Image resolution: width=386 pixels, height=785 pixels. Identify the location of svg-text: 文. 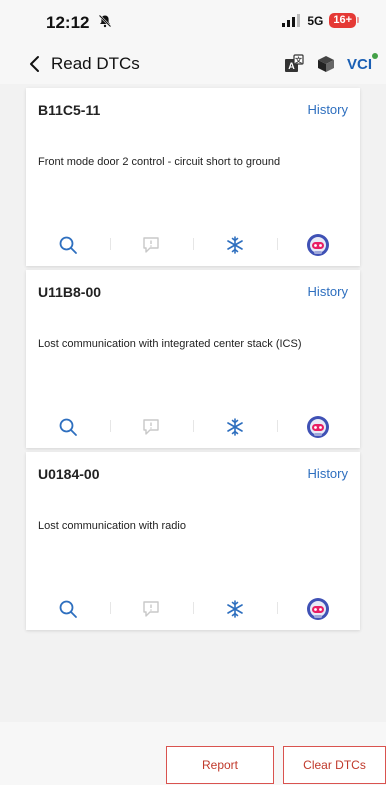
(299, 60).